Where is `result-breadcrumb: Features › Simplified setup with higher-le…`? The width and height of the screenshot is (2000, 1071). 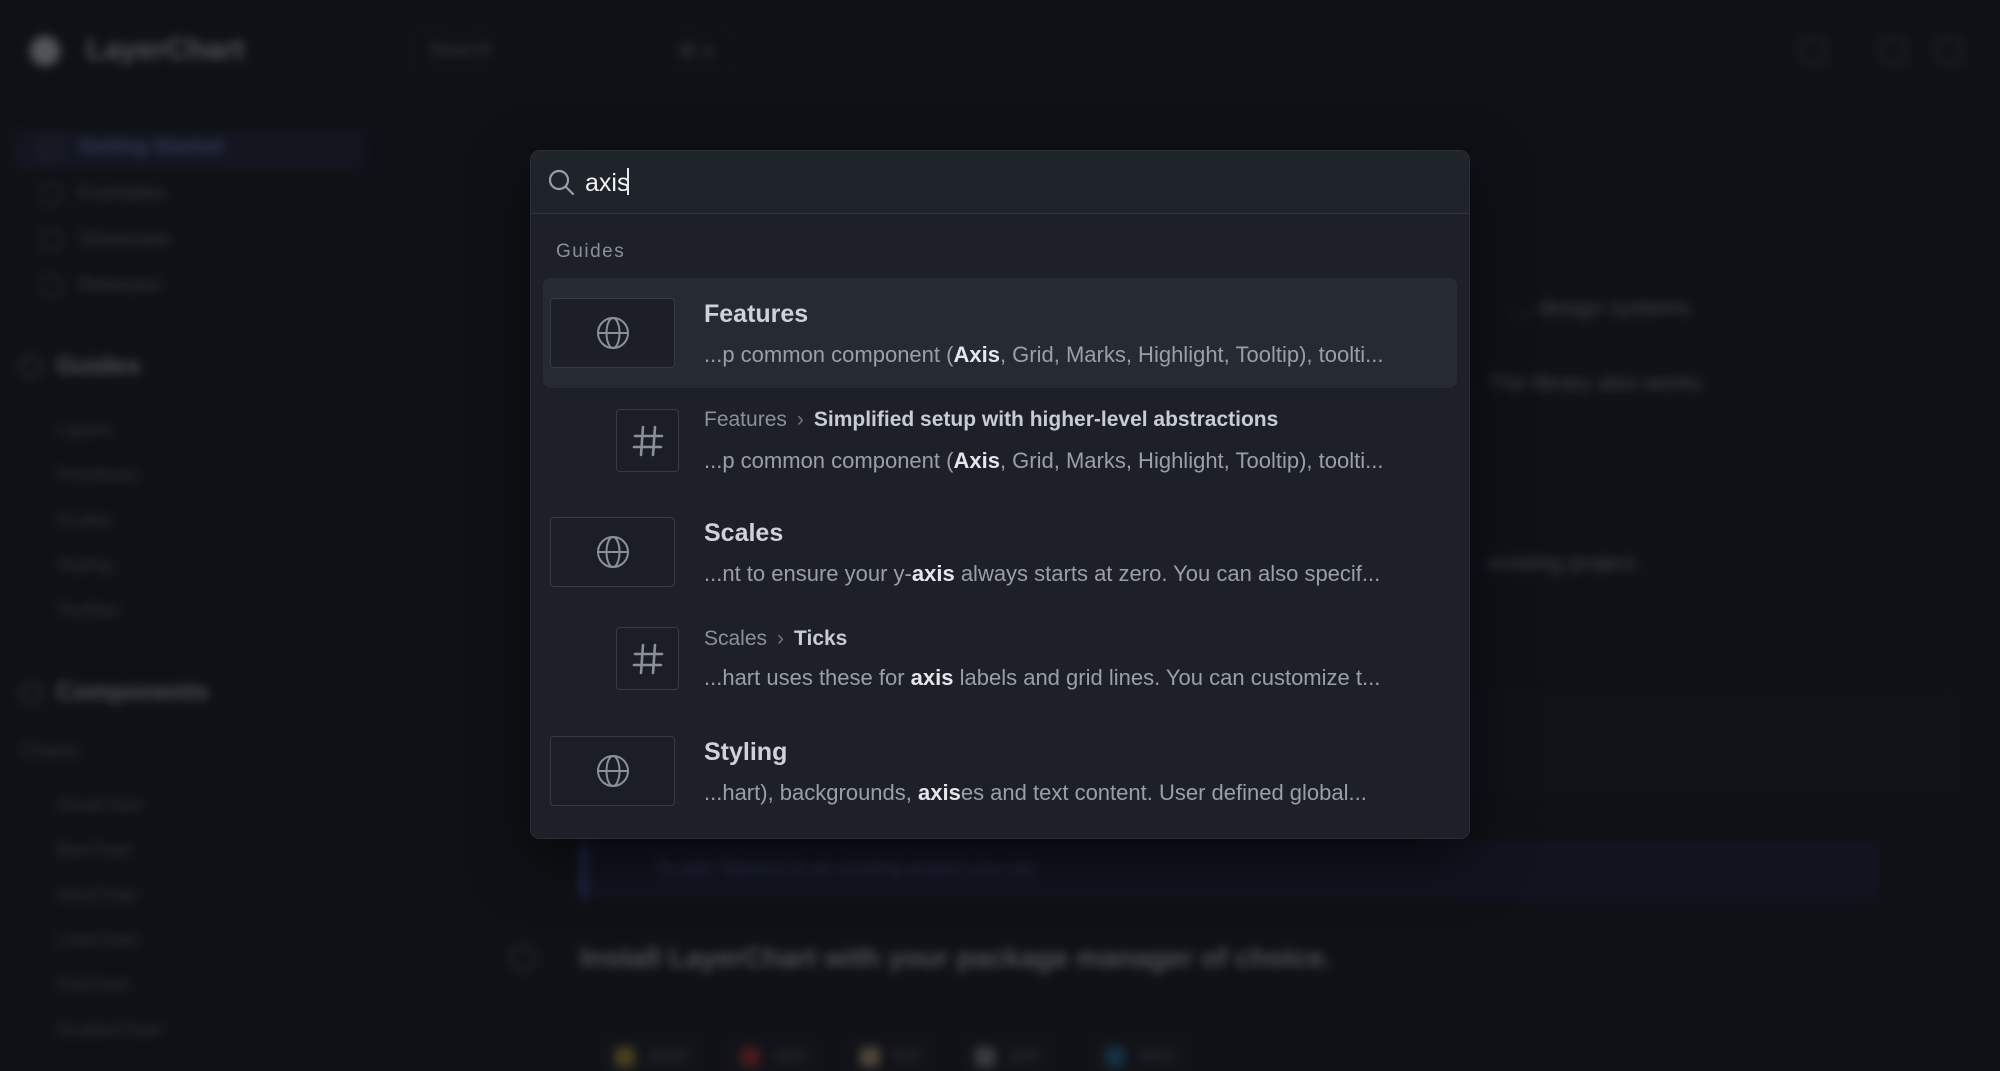 result-breadcrumb: Features › Simplified setup with higher-le… is located at coordinates (991, 419).